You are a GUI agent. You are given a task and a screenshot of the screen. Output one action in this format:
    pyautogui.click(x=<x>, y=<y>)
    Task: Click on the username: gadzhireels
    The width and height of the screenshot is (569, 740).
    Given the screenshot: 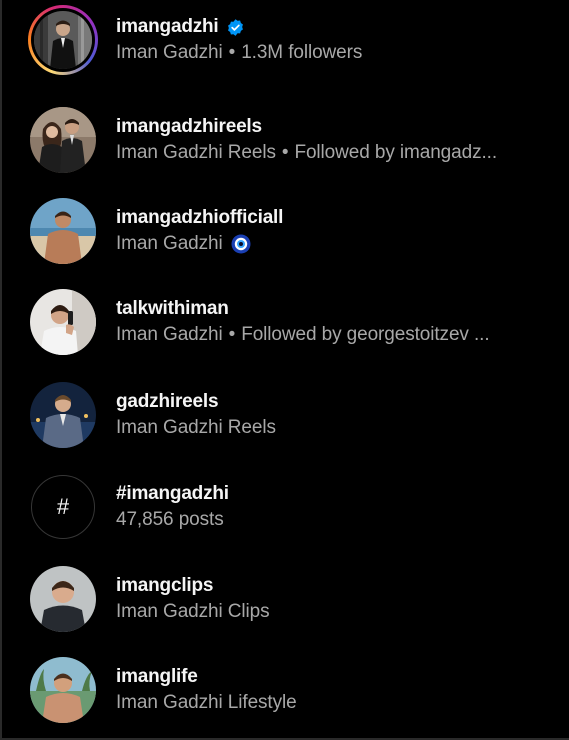 What is the action you would take?
    pyautogui.click(x=167, y=401)
    